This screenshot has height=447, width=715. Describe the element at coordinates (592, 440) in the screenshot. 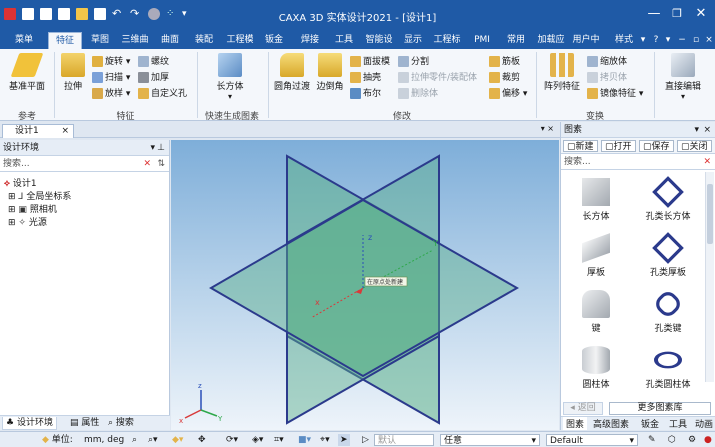

I see `style-dropdown: Default ▾` at that location.